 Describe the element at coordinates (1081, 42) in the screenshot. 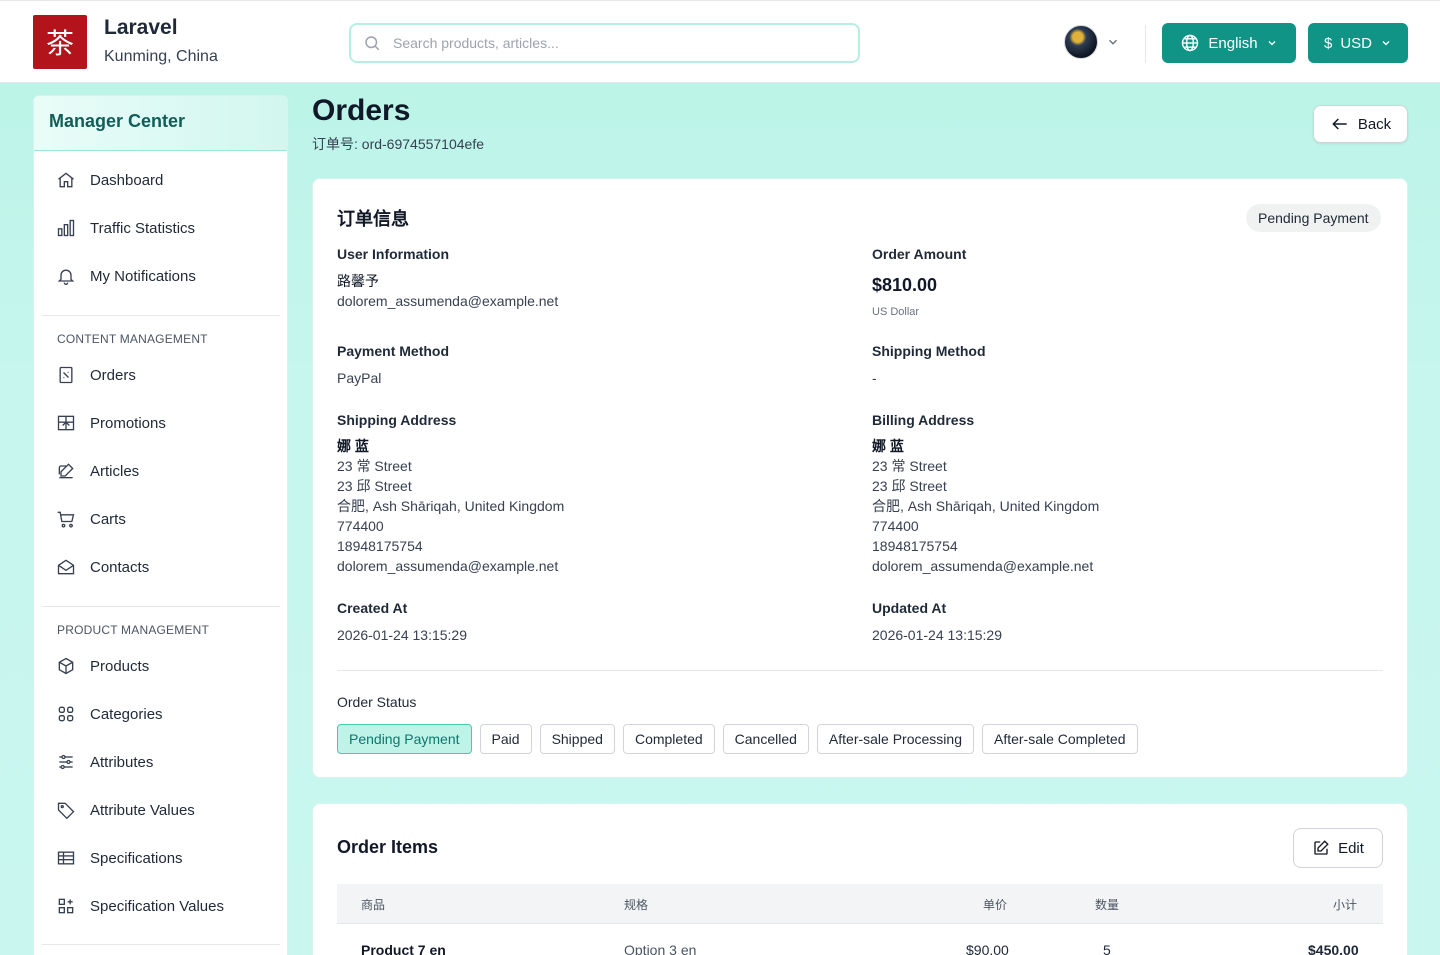

I see `user-avatar` at that location.